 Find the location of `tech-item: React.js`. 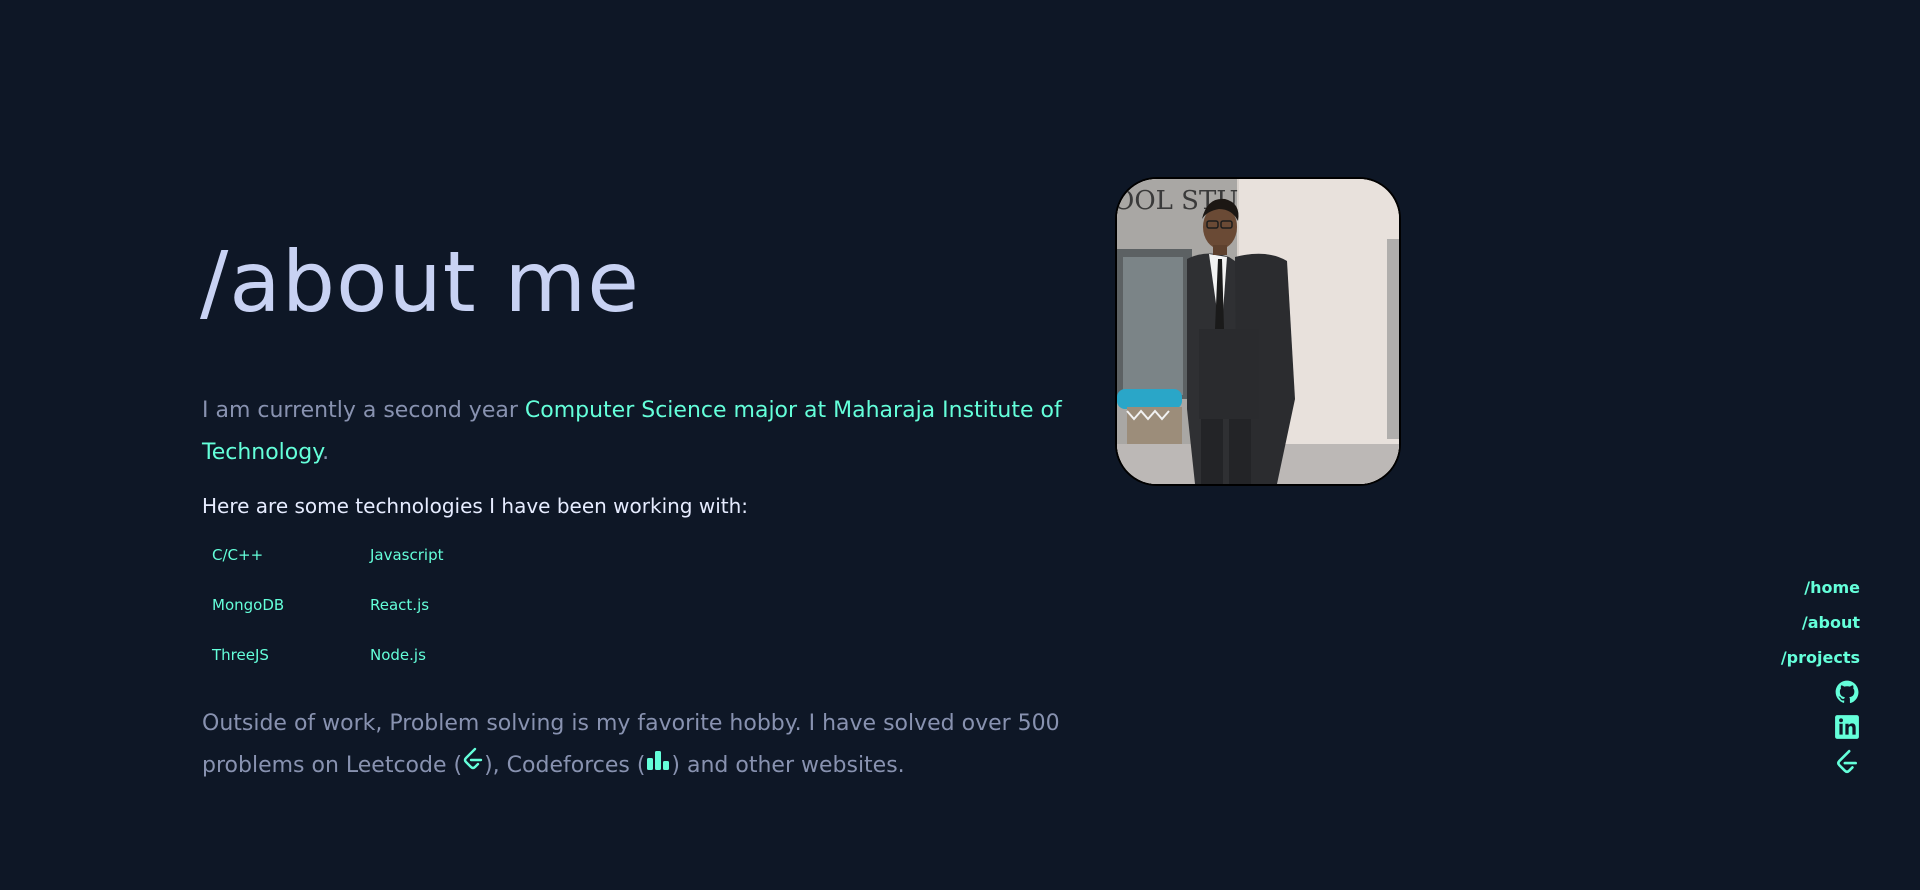

tech-item: React.js is located at coordinates (400, 605).